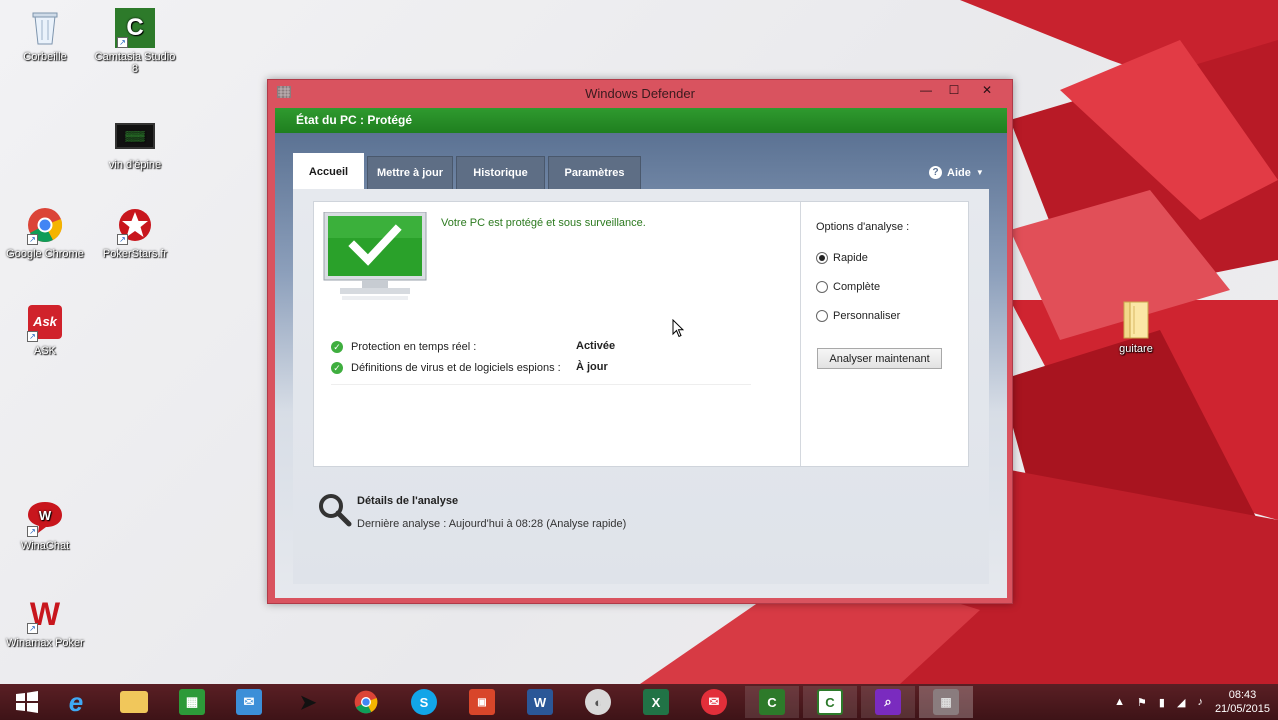 The height and width of the screenshot is (720, 1278). I want to click on tab-label: Paramètres, so click(594, 173).